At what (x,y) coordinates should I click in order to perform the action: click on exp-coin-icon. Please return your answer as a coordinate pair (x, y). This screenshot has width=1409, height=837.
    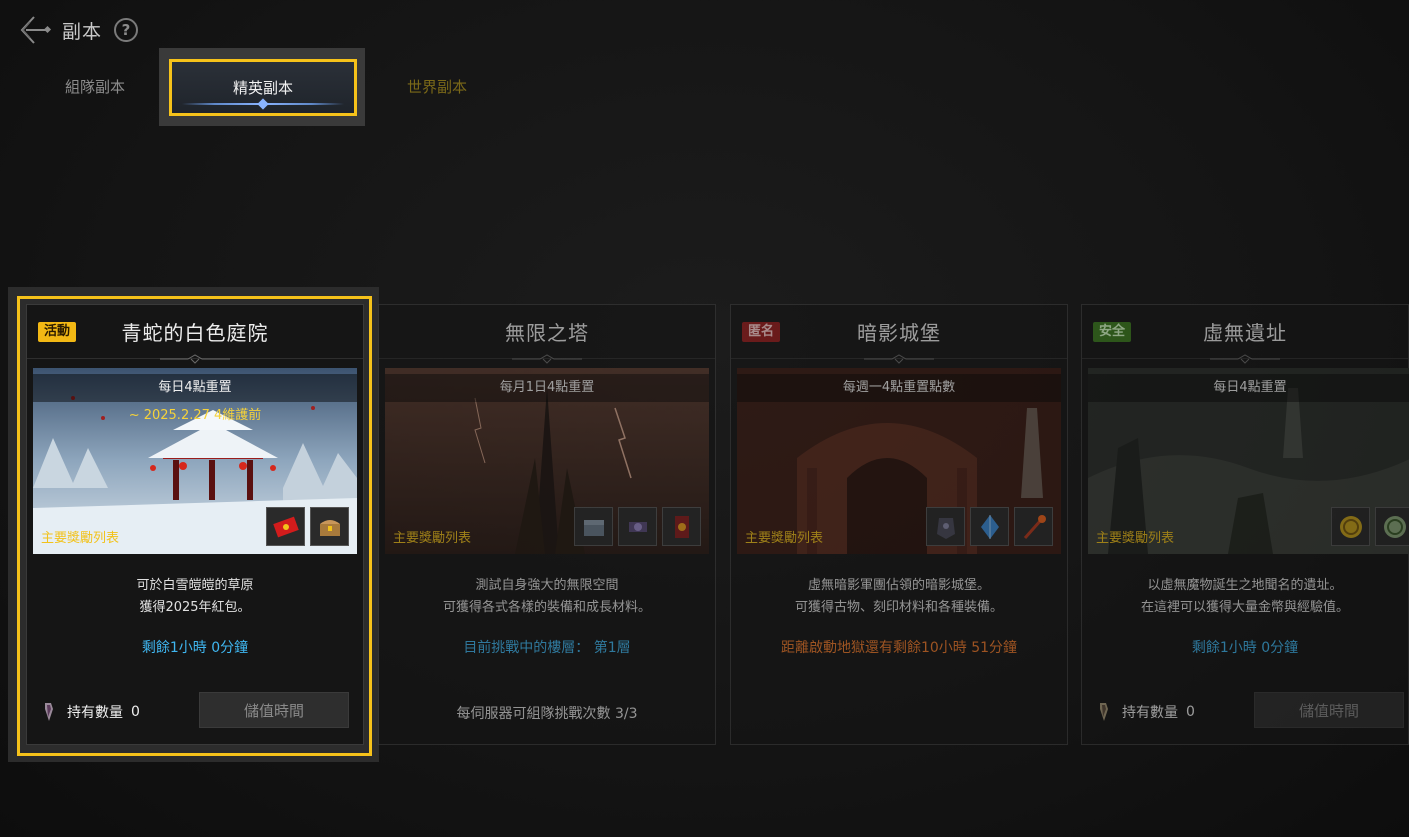
    Looking at the image, I should click on (1392, 526).